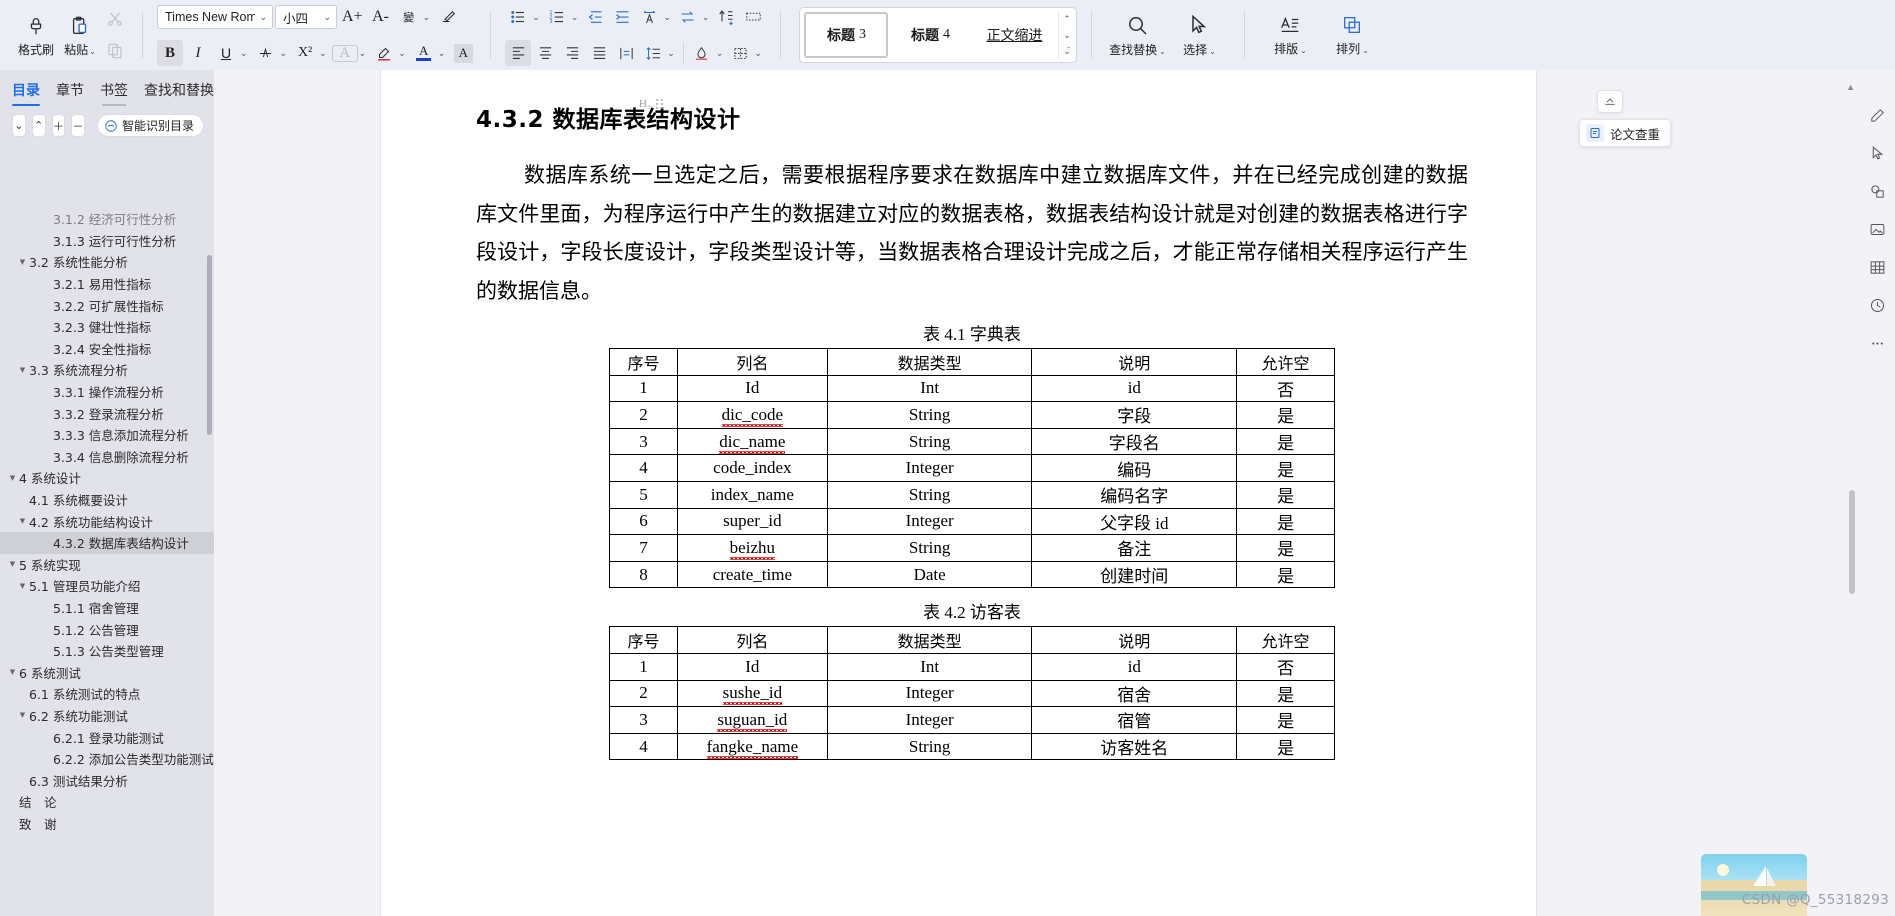 This screenshot has width=1895, height=916. What do you see at coordinates (107, 262) in the screenshot?
I see `toc-item: ▼ 3.2 系统性能分析` at bounding box center [107, 262].